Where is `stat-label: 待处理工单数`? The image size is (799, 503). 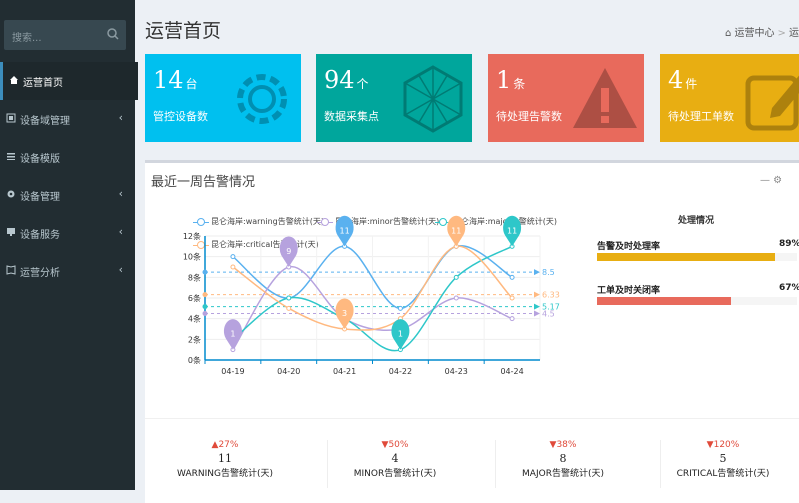 stat-label: 待处理工单数 is located at coordinates (701, 116).